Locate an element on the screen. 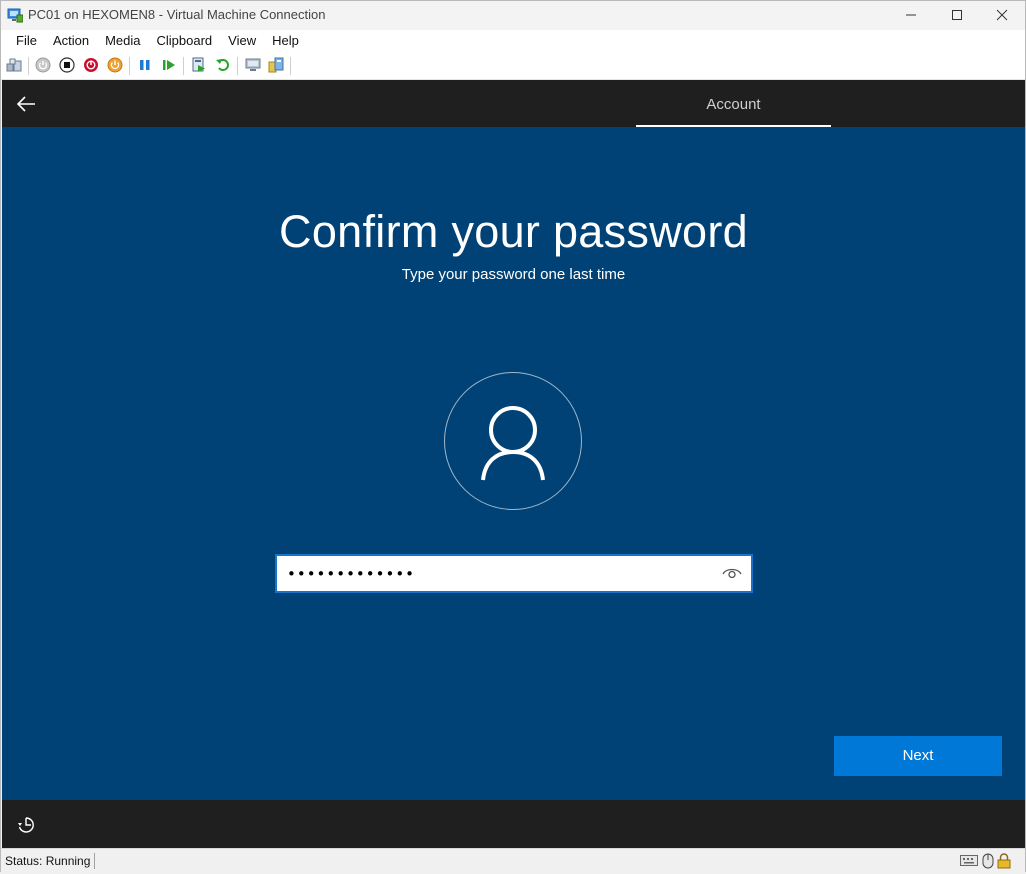 The height and width of the screenshot is (874, 1026). turn-off-icon is located at coordinates (67, 65).